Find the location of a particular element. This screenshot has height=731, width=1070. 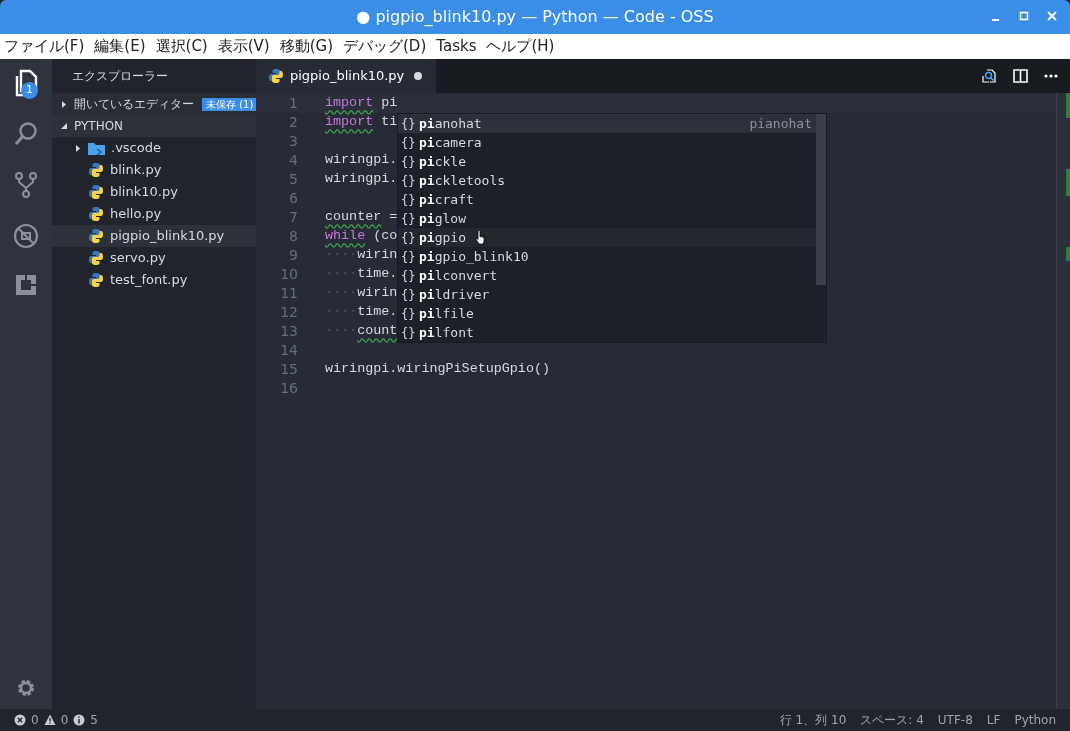

suggestion-label: pildriver is located at coordinates (454, 294).